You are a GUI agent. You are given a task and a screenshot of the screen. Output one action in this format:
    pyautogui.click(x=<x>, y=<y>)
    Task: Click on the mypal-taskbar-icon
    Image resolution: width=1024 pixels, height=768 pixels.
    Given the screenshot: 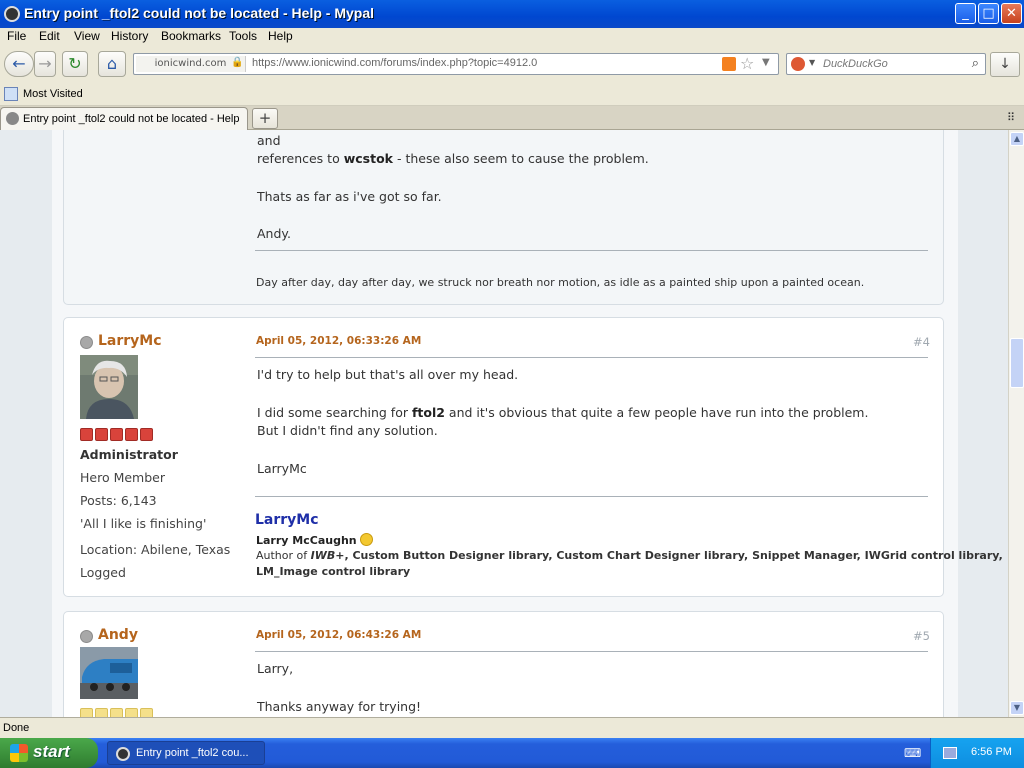 What is the action you would take?
    pyautogui.click(x=123, y=754)
    